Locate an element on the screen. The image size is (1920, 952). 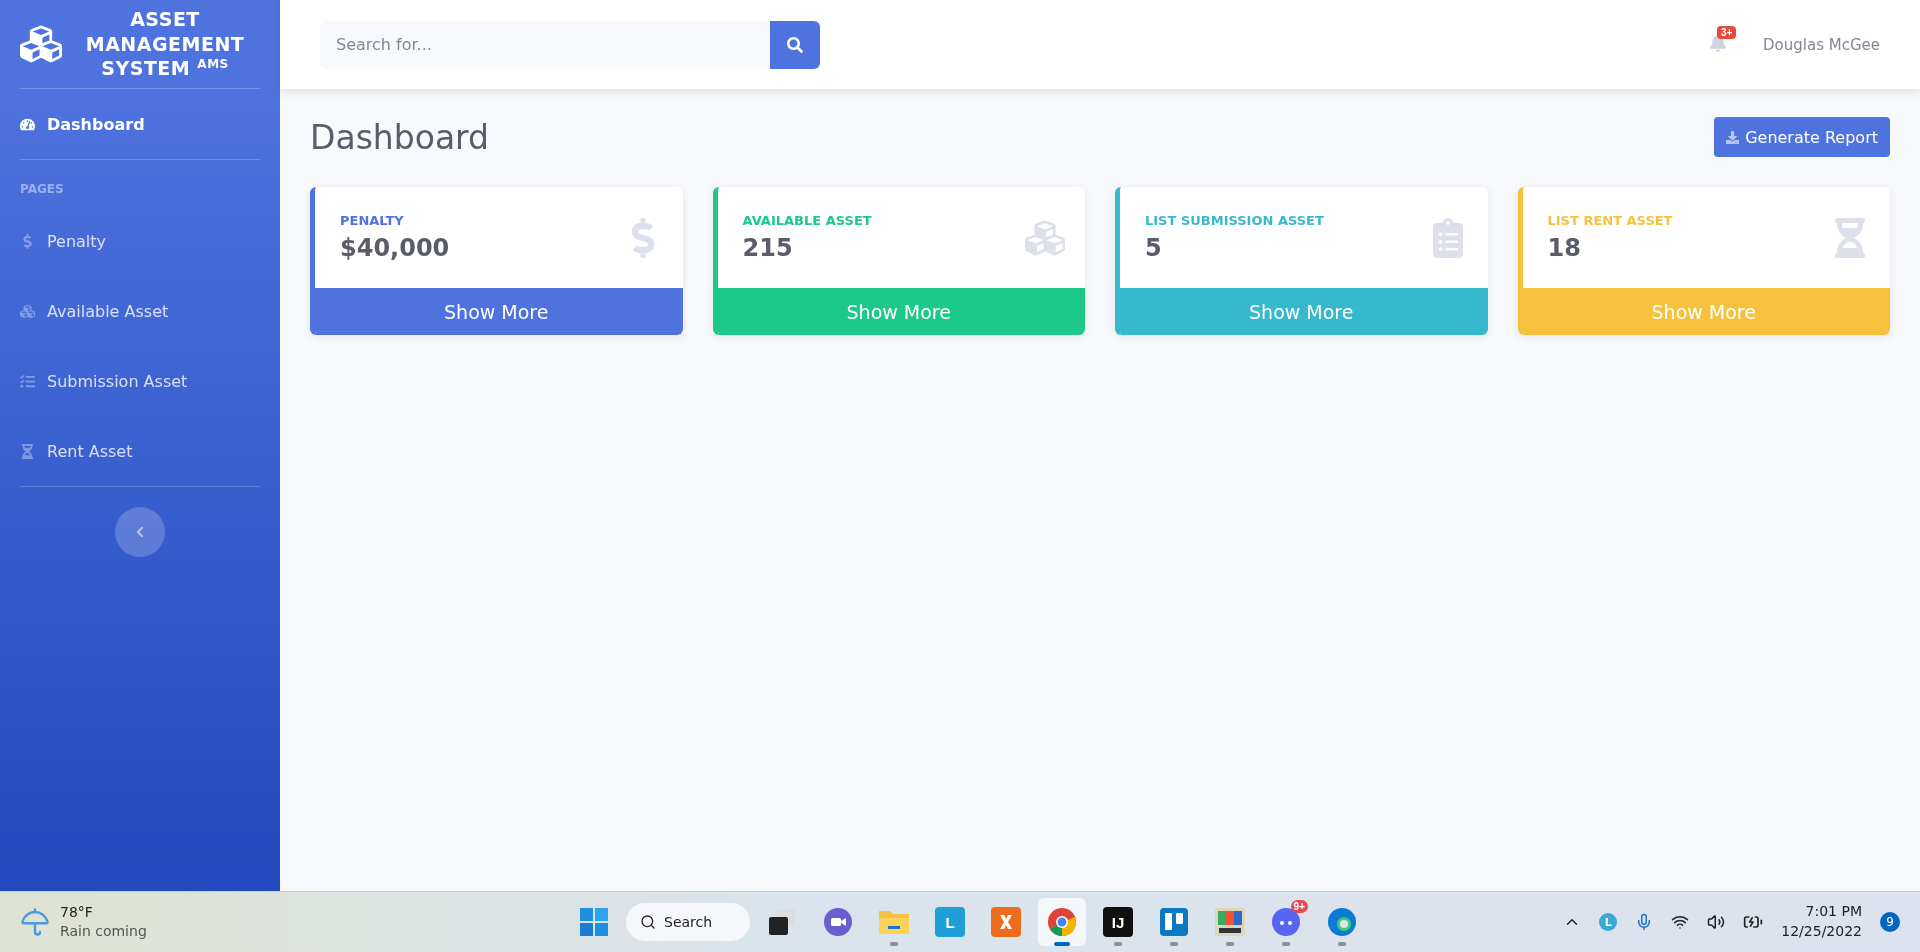
stat-label: AVAILABLE ASSET is located at coordinates (807, 220).